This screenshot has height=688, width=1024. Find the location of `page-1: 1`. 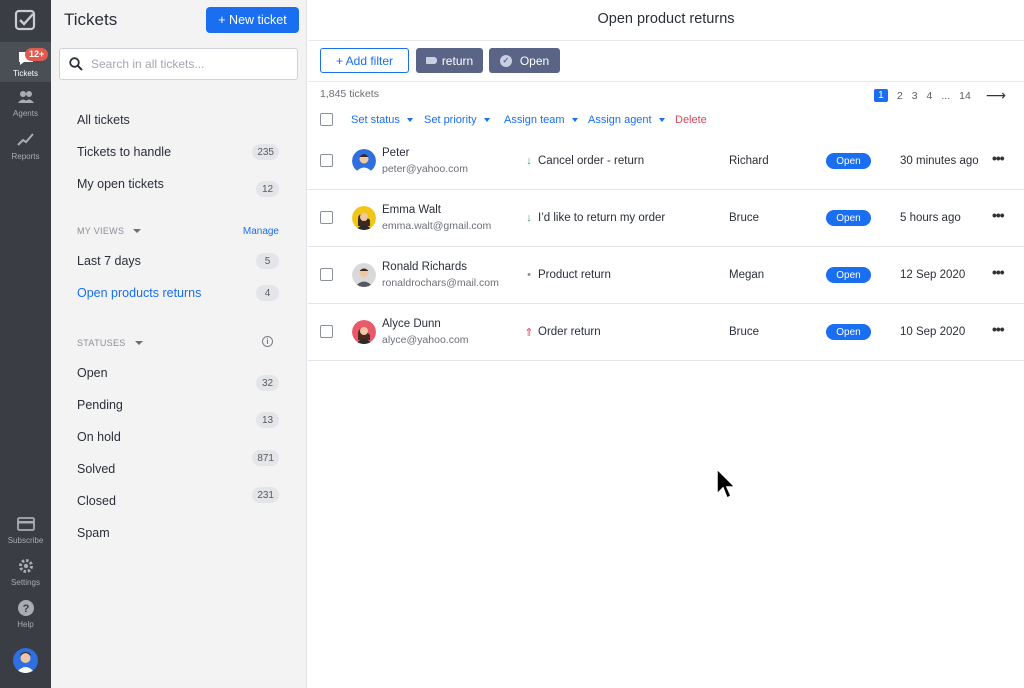

page-1: 1 is located at coordinates (881, 95).